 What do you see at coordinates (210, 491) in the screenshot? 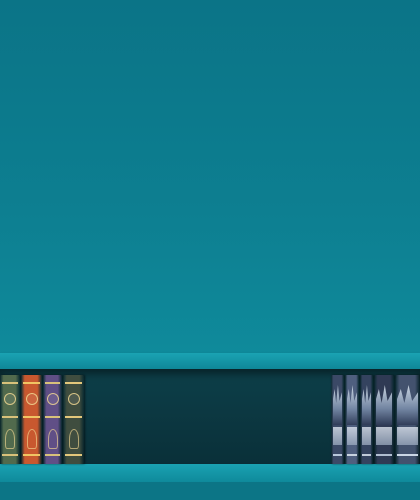
I see `floor-strip` at bounding box center [210, 491].